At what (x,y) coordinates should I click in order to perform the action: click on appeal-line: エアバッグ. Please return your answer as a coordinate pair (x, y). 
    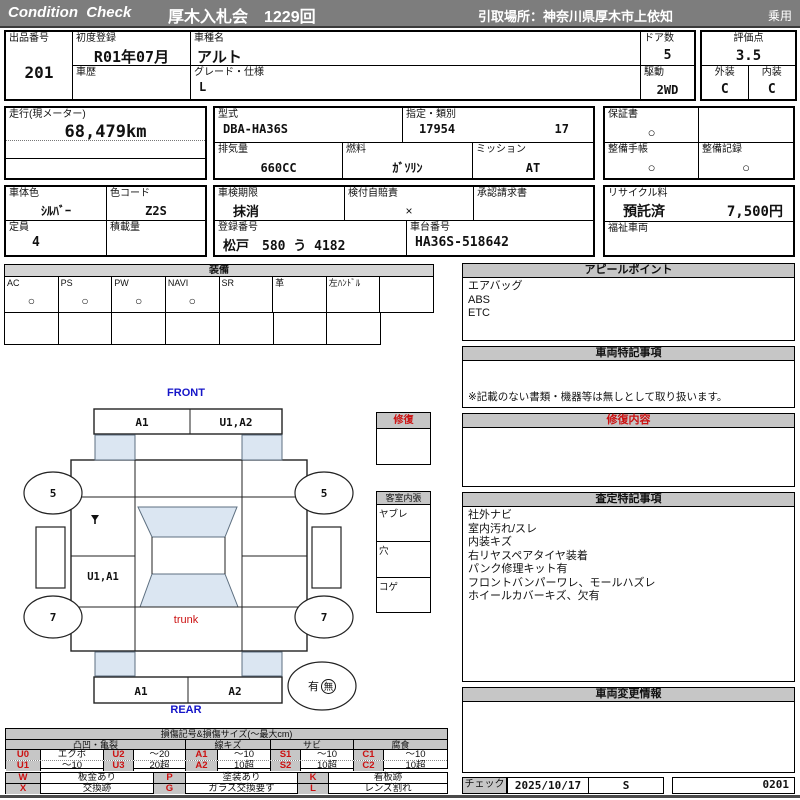
    Looking at the image, I should click on (495, 286).